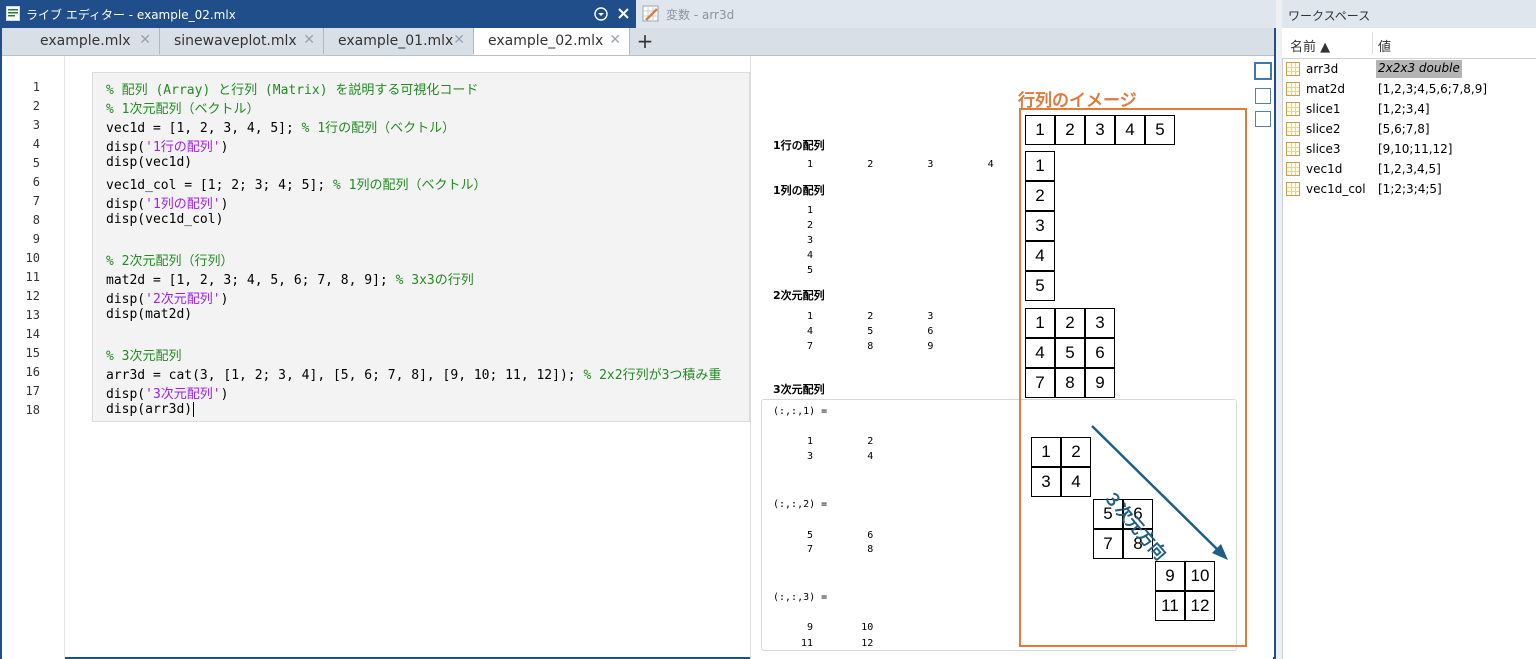  What do you see at coordinates (1372, 43) in the screenshot?
I see `column-divider` at bounding box center [1372, 43].